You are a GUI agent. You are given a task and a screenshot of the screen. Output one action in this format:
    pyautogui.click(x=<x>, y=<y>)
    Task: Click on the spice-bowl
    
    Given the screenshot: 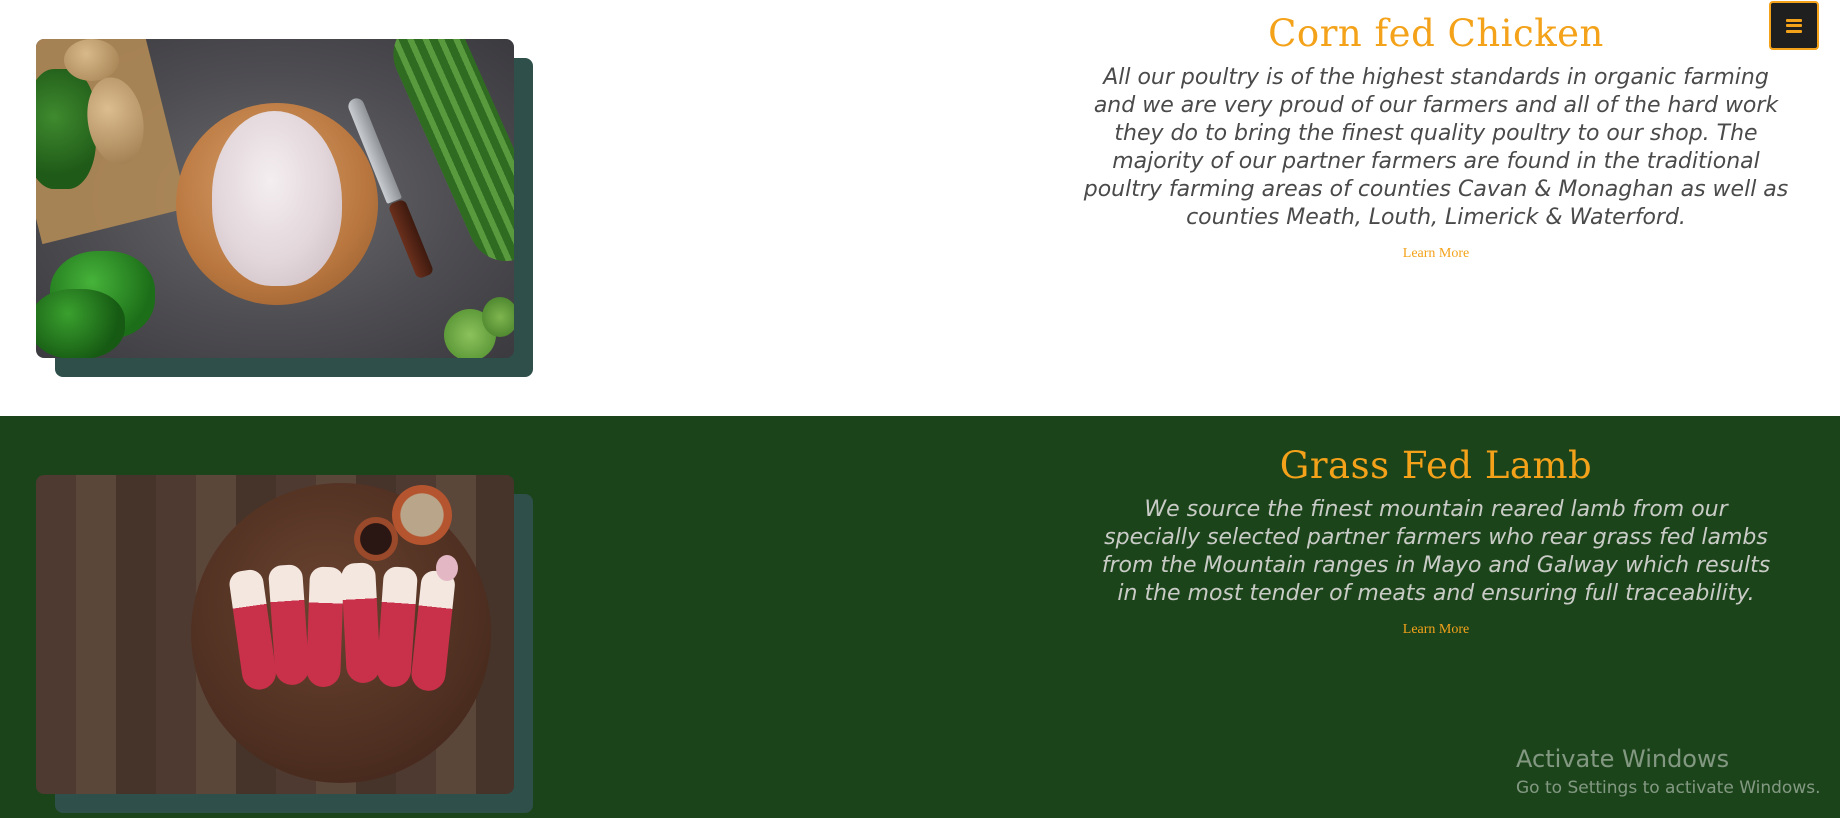 What is the action you would take?
    pyautogui.click(x=422, y=515)
    